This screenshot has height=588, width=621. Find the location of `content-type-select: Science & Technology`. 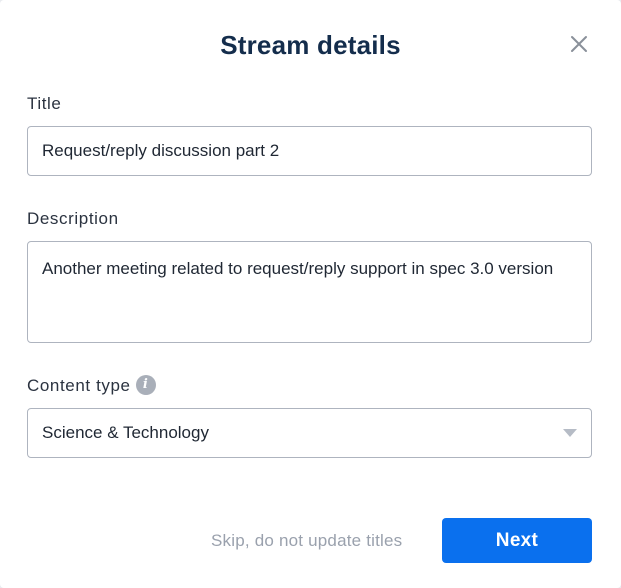

content-type-select: Science & Technology is located at coordinates (309, 433).